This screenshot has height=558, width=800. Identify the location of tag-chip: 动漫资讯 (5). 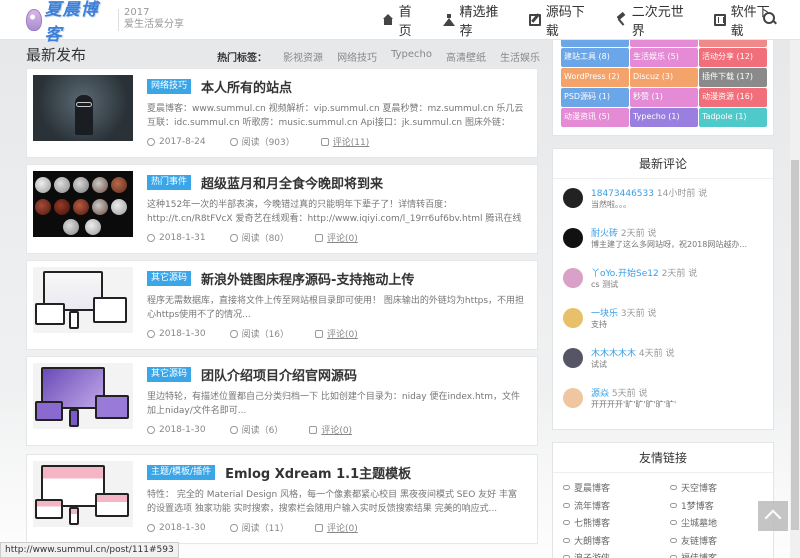
(595, 117).